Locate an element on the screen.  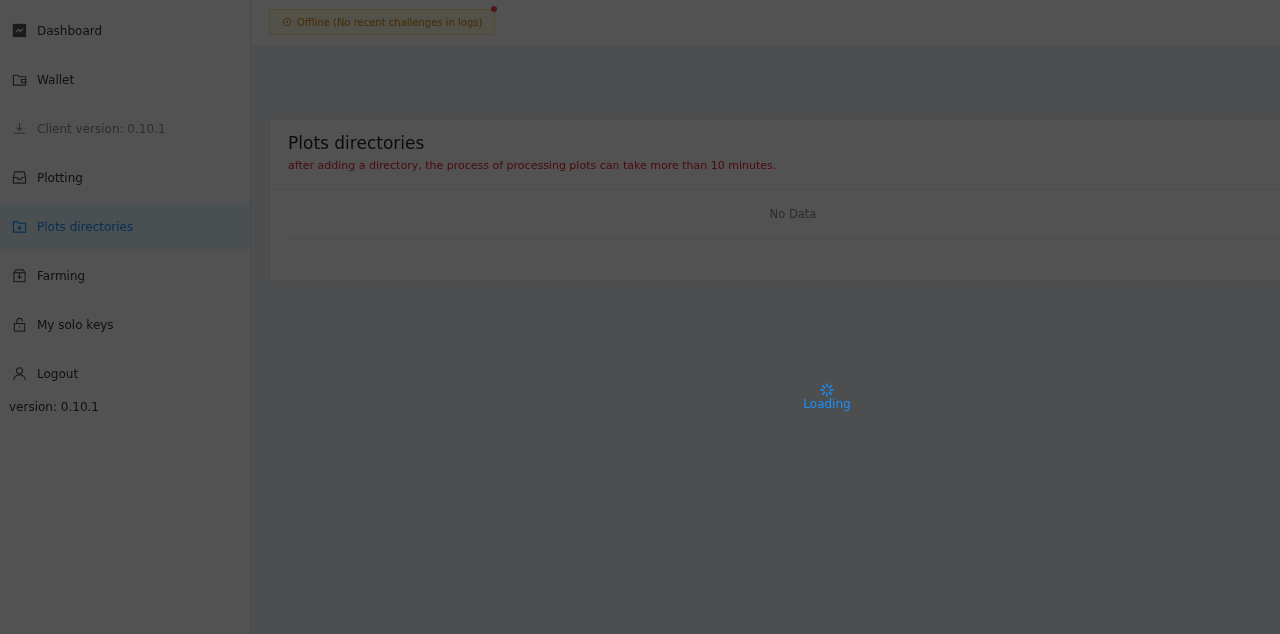
chart-icon is located at coordinates (19, 30).